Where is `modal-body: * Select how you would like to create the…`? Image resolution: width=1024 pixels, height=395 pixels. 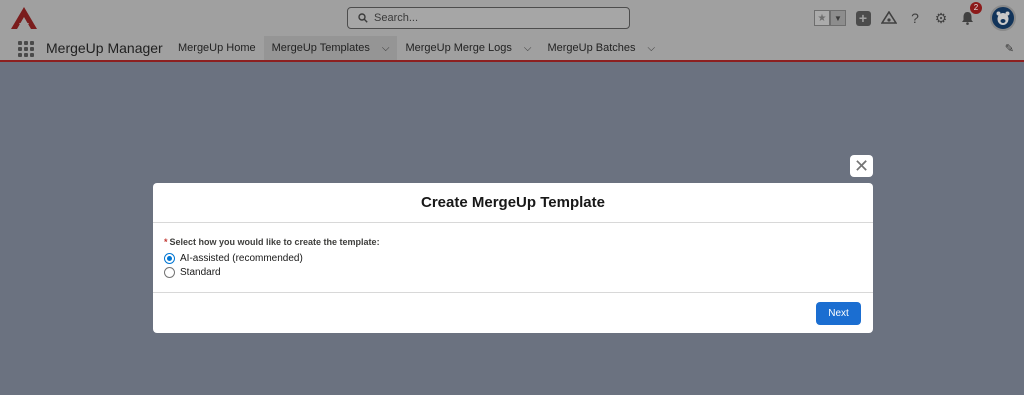 modal-body: * Select how you would like to create the… is located at coordinates (513, 258).